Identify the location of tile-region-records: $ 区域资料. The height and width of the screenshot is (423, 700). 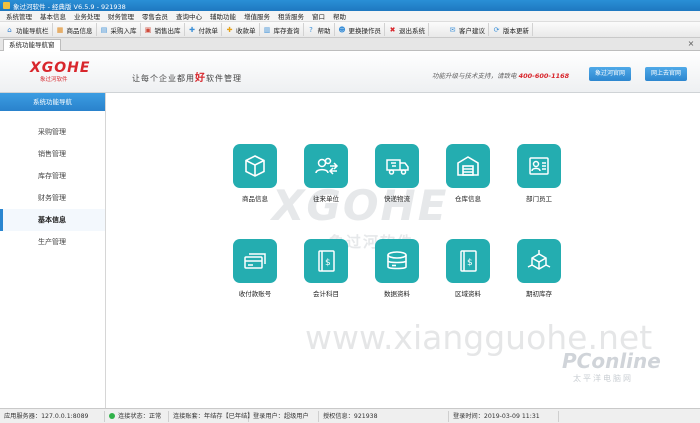
(468, 268).